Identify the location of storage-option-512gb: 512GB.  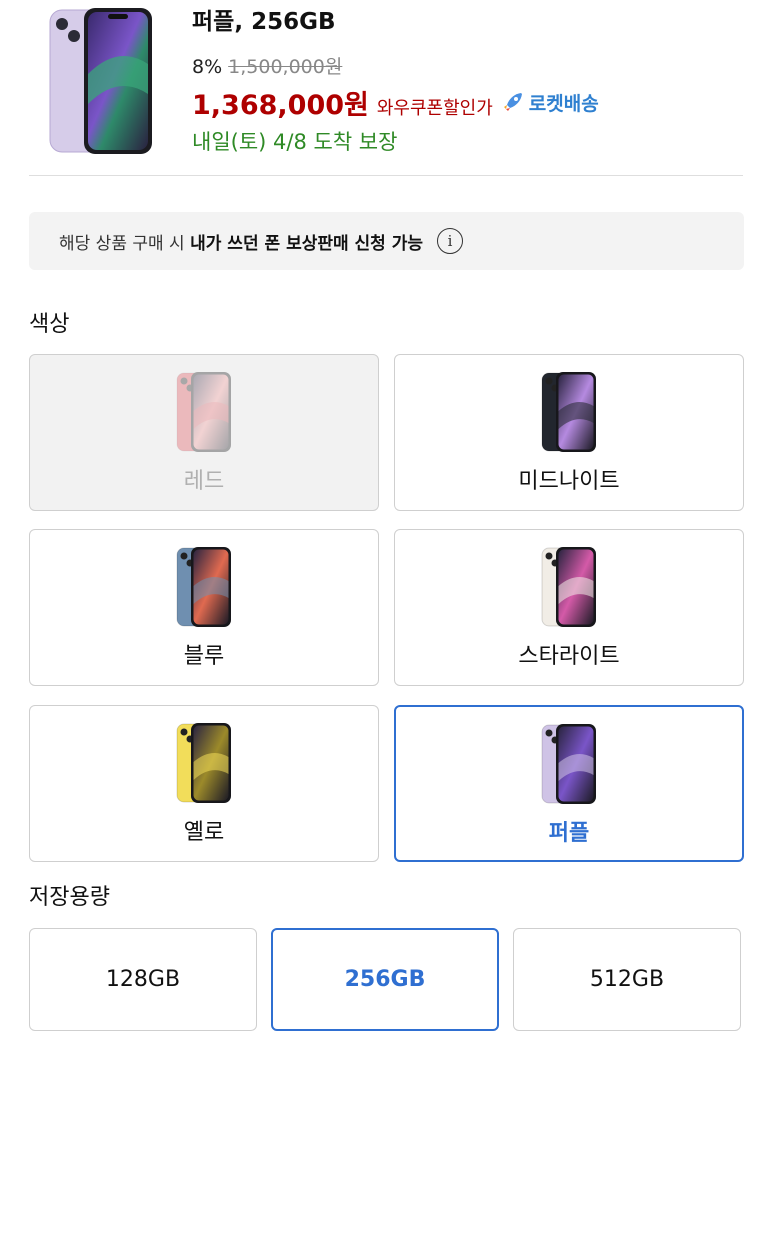
(627, 979).